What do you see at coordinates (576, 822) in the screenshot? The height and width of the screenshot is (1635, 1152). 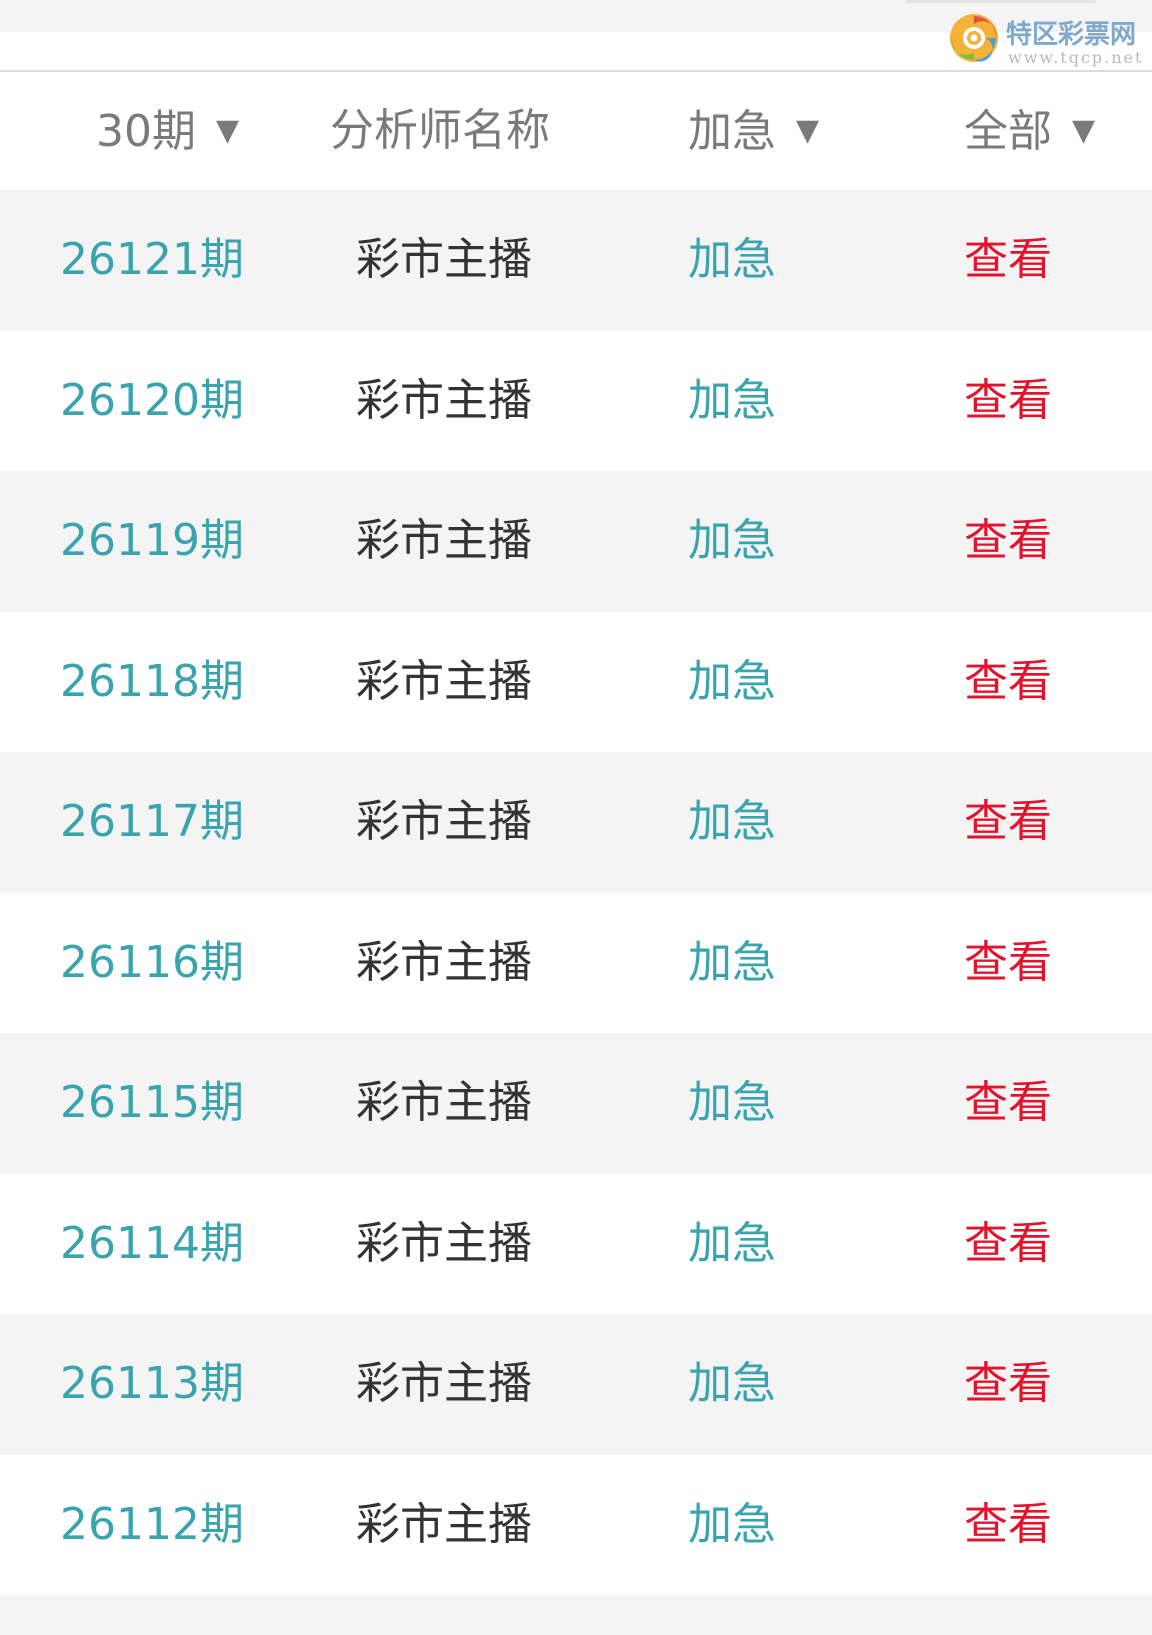 I see `table-row: 26117期 彩市主播 加急 查看` at bounding box center [576, 822].